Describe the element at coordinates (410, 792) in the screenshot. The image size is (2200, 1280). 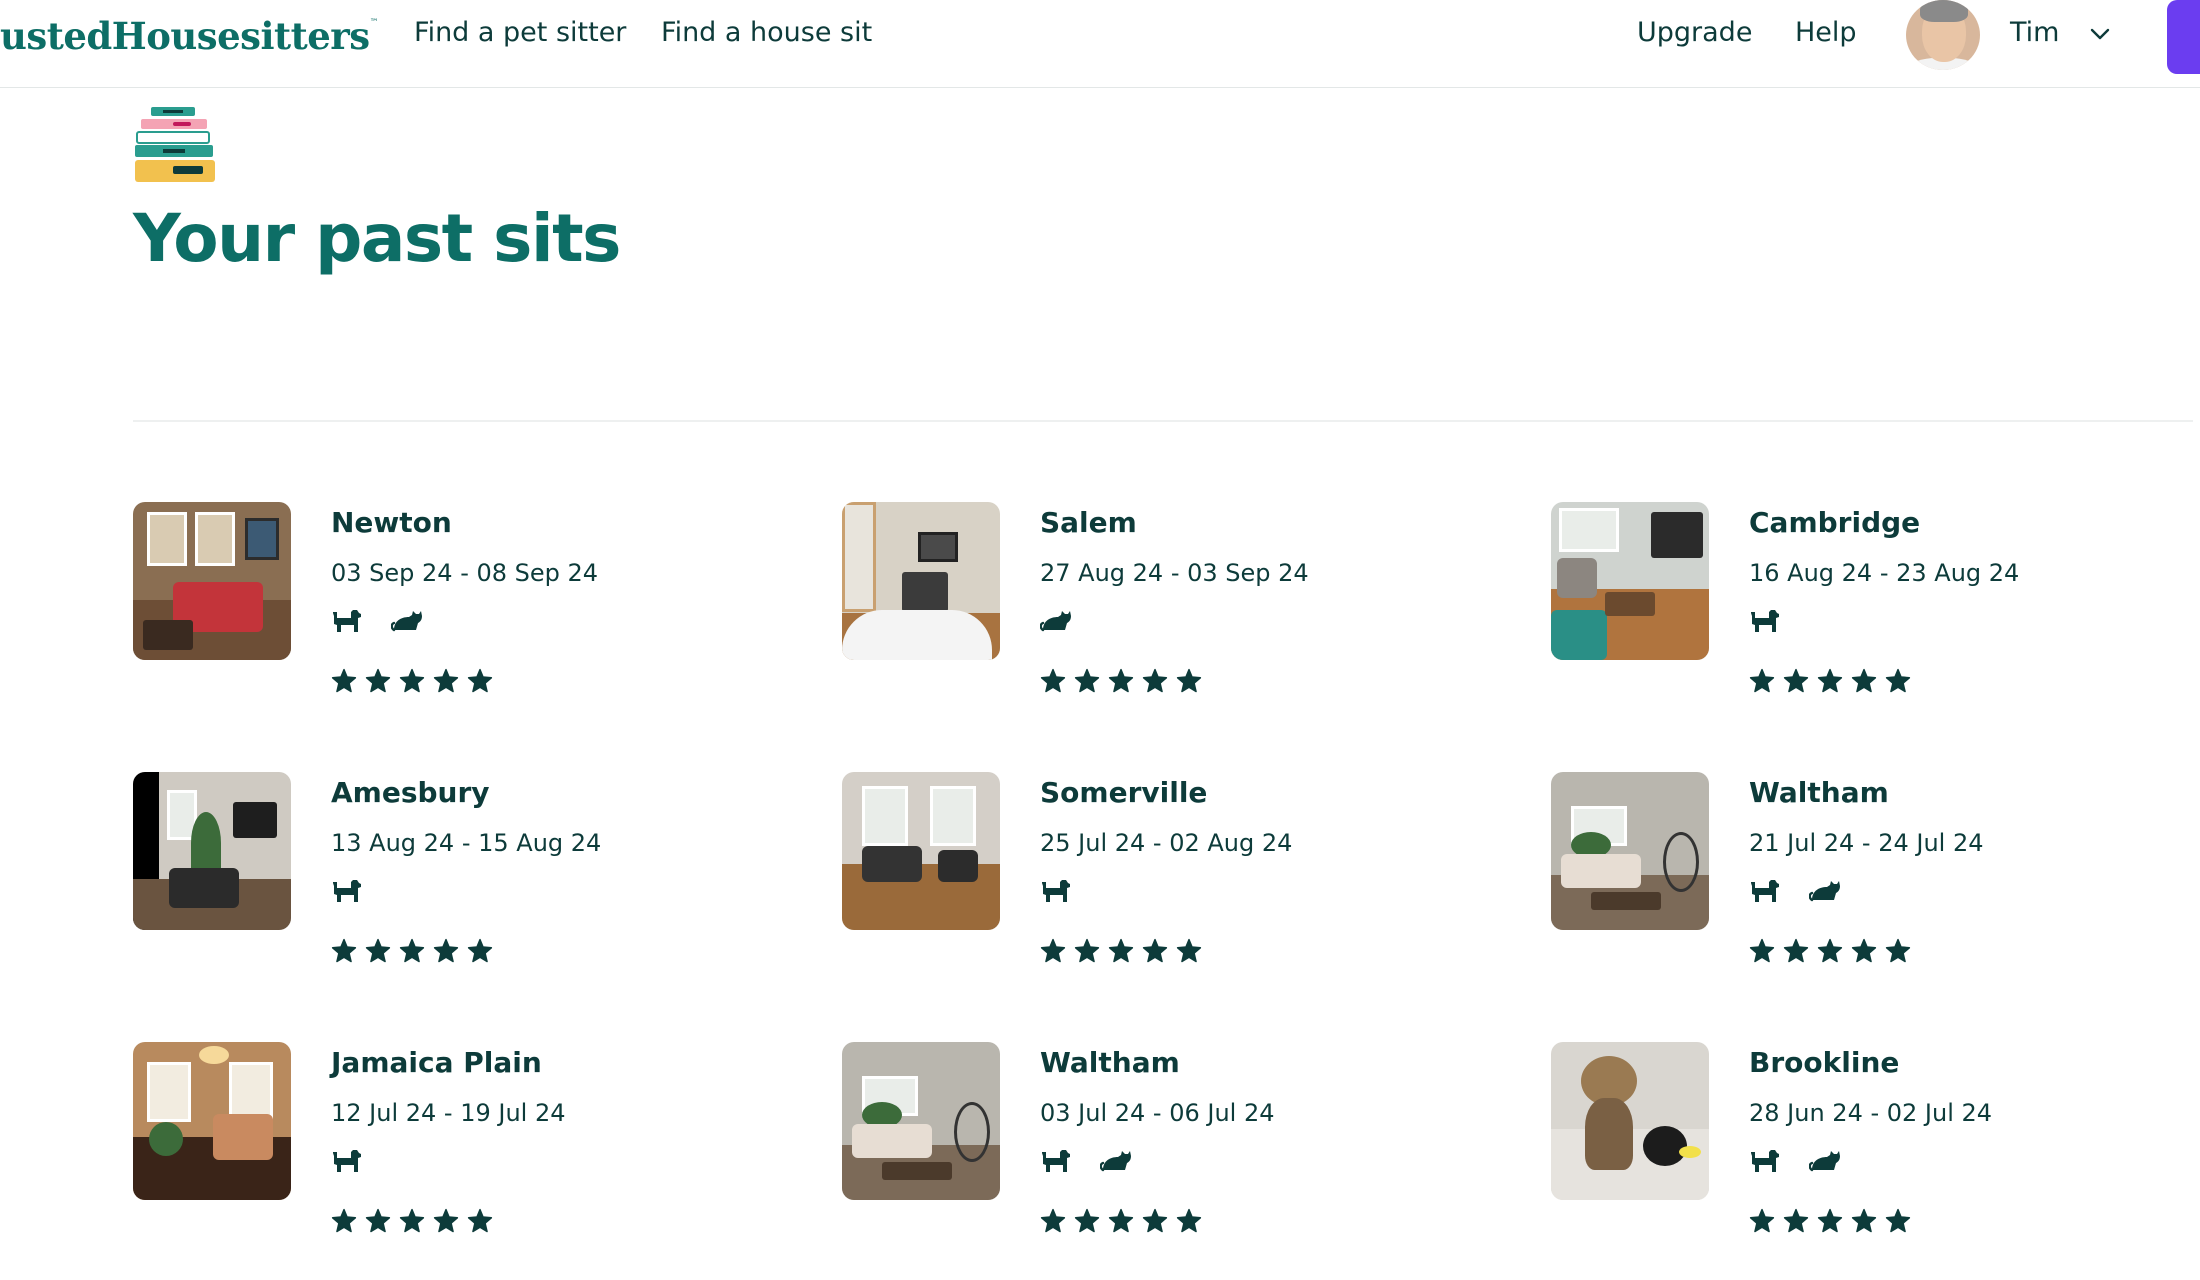
I see `sit-city: Amesbury` at that location.